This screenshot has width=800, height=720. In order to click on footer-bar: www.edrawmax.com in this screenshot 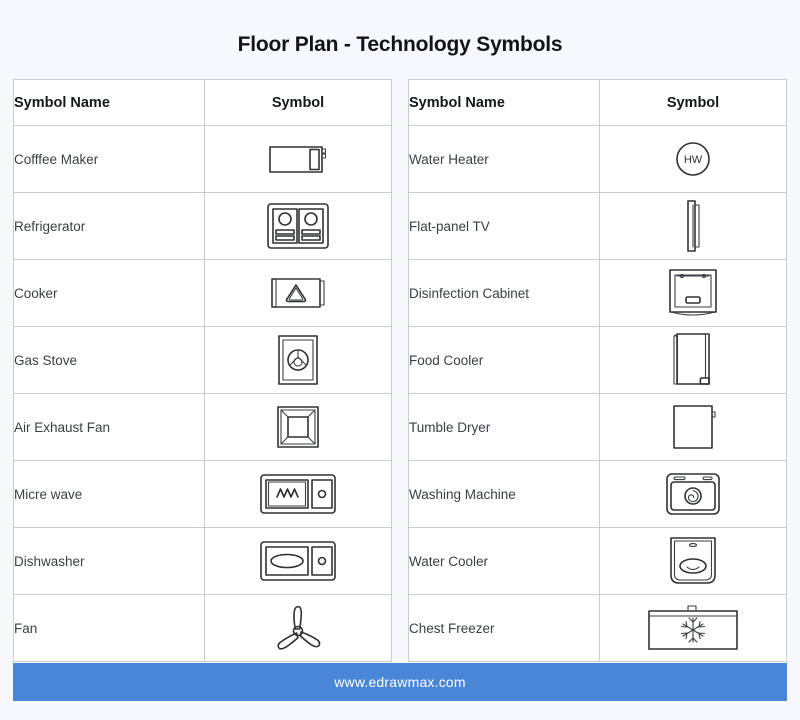, I will do `click(400, 682)`.